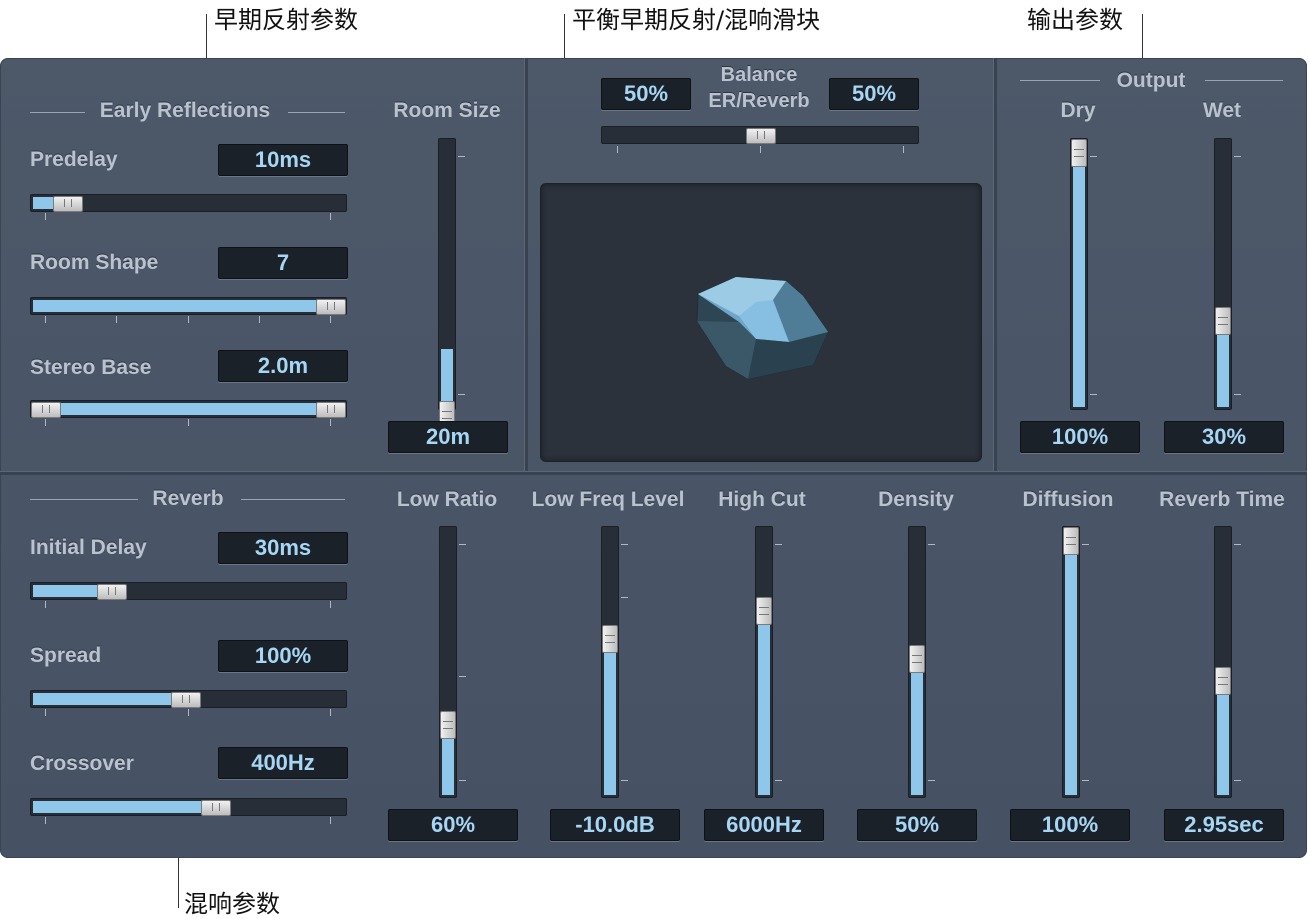  I want to click on low-ratio-fader-thumb, so click(448, 725).